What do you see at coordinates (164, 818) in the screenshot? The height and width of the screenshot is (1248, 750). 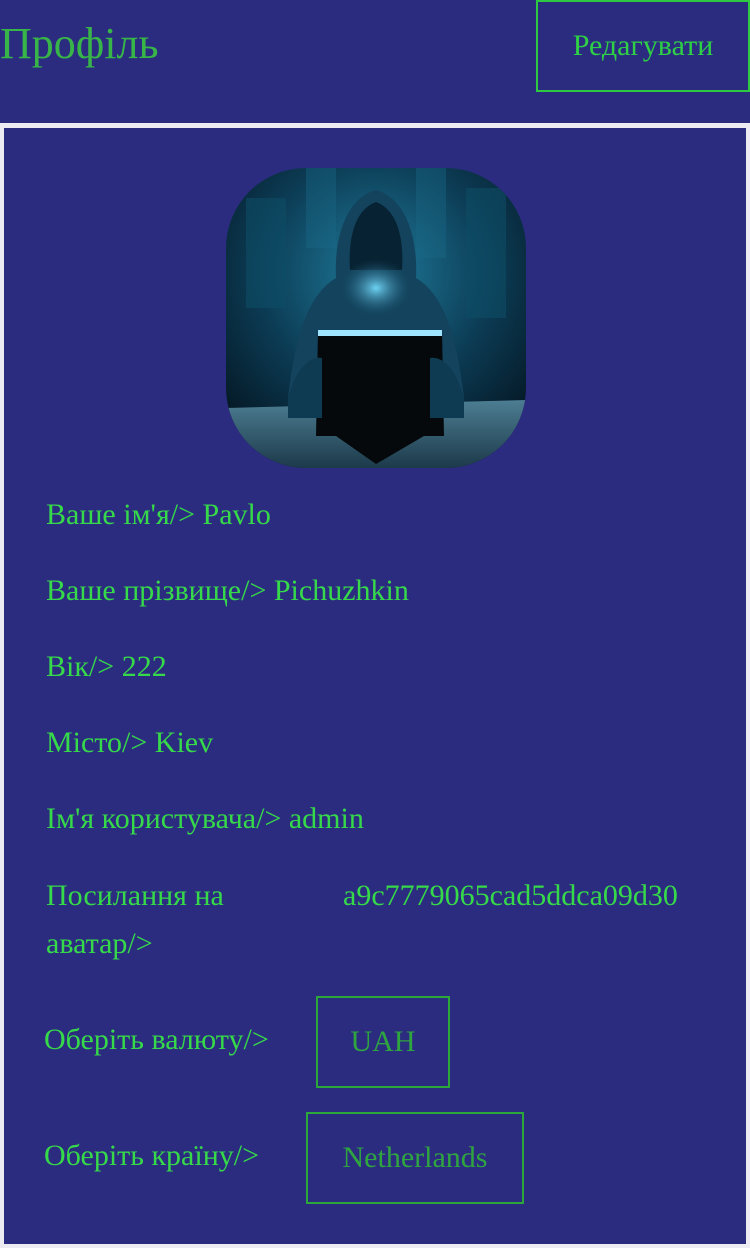 I see `username-label: Ім'я користувача/>` at bounding box center [164, 818].